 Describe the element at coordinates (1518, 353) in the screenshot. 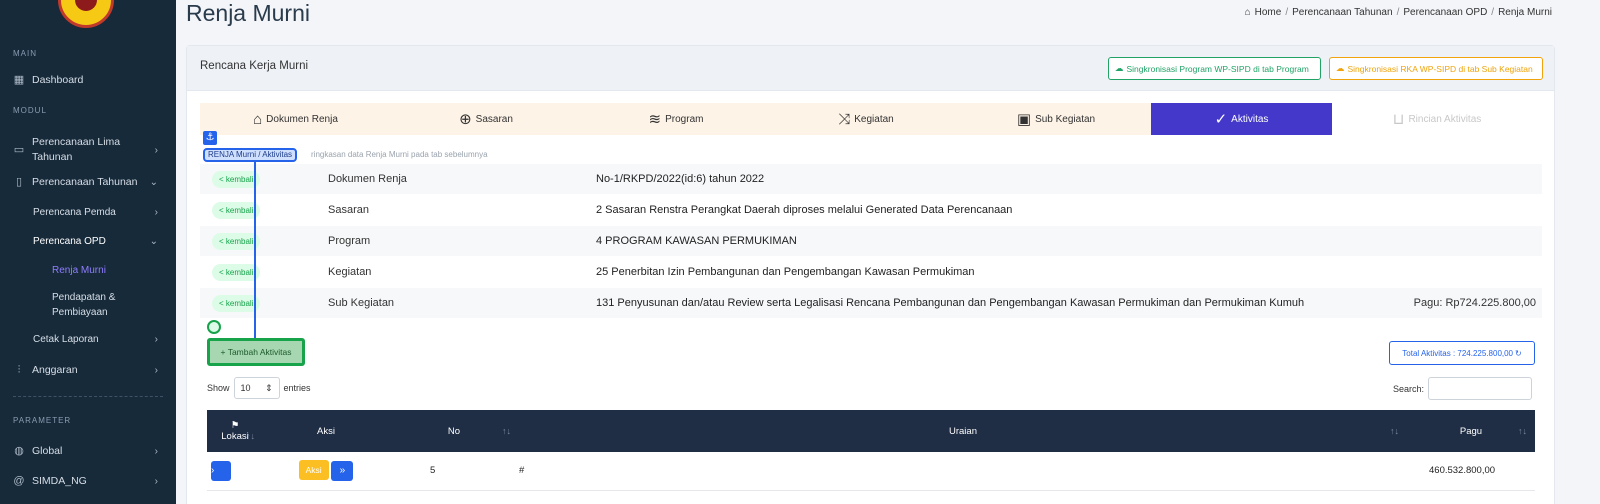

I see `refresh-icon: ↻` at that location.